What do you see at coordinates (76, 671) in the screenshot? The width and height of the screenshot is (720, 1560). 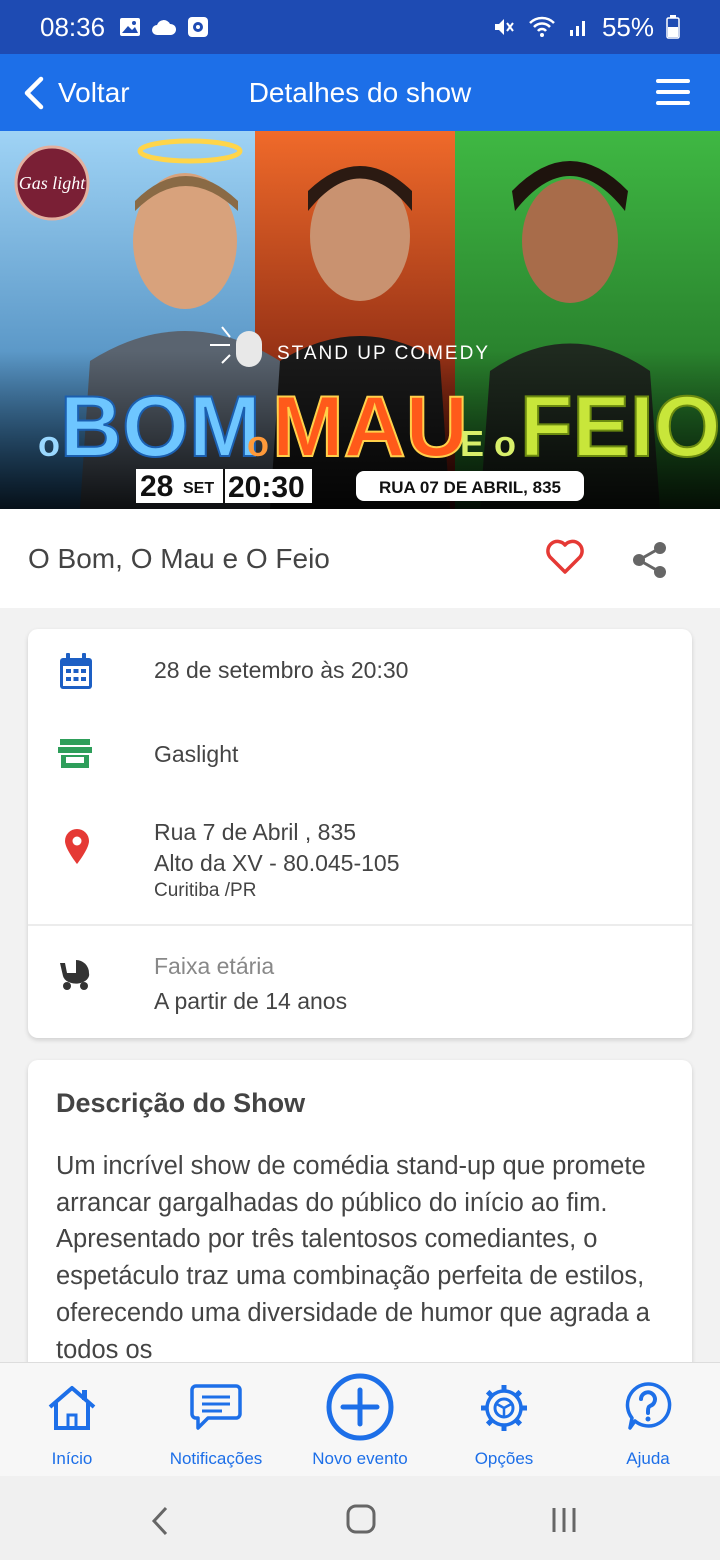 I see `calendar-icon` at bounding box center [76, 671].